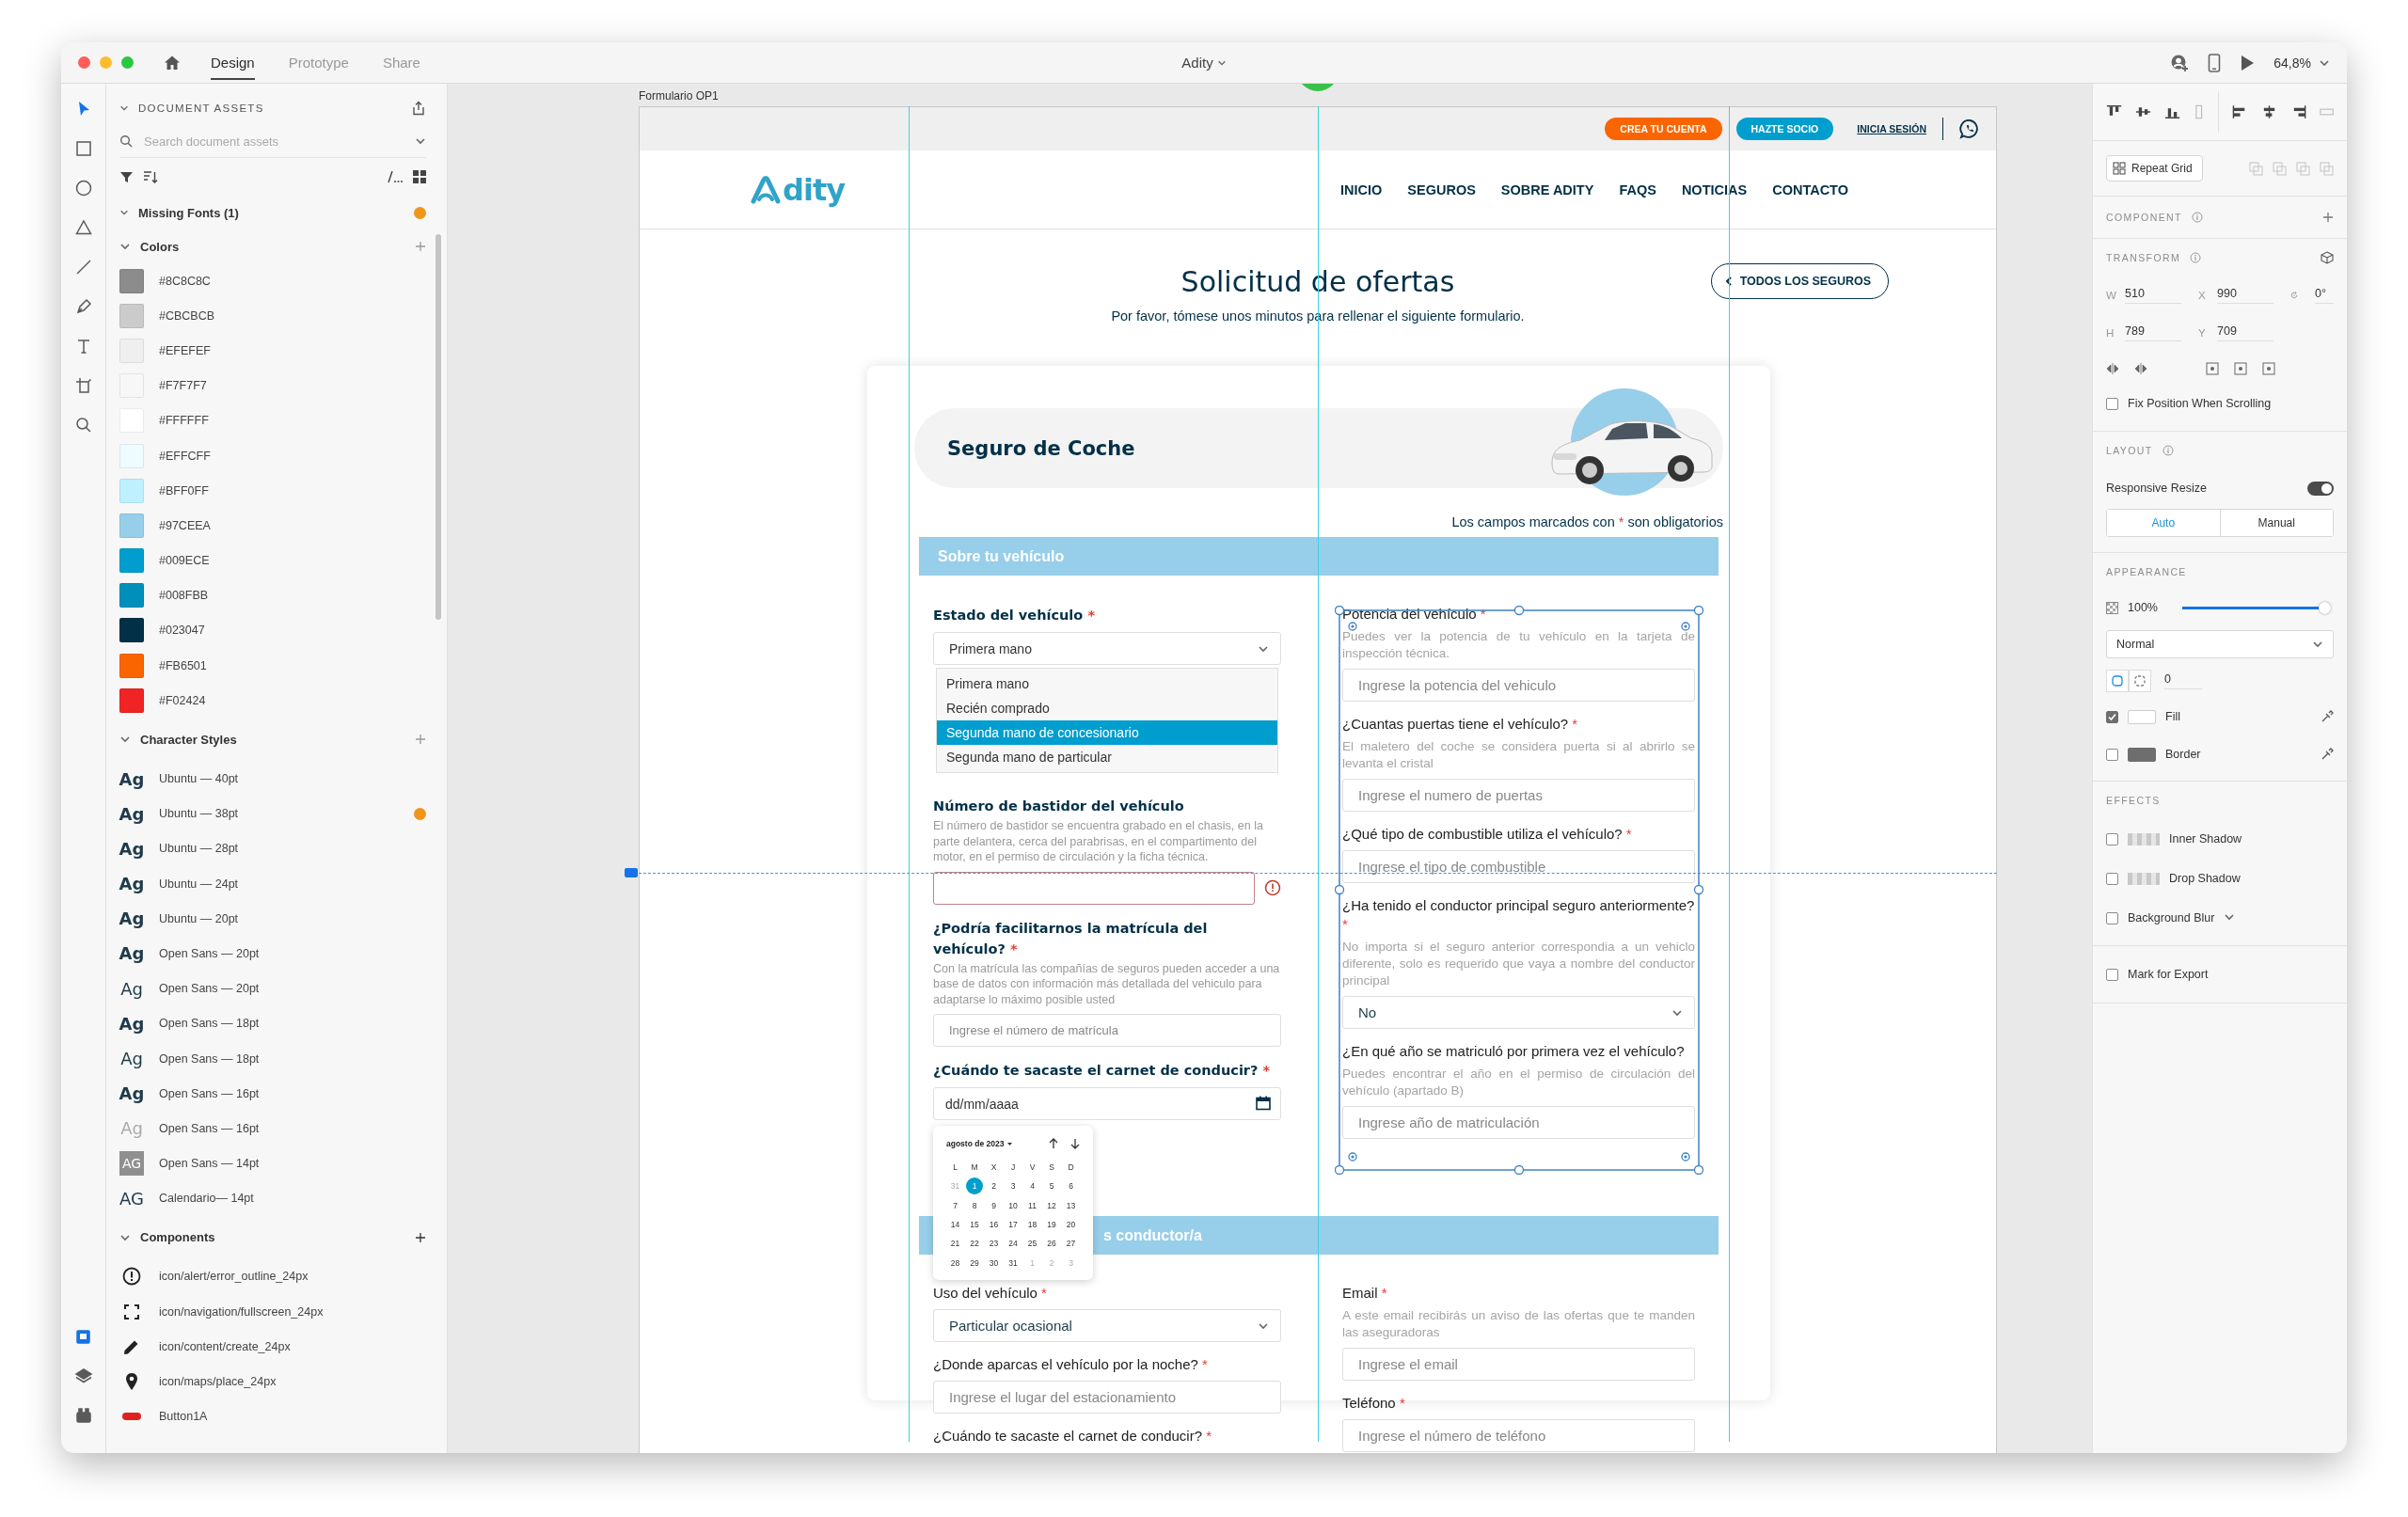  What do you see at coordinates (1107, 1325) in the screenshot?
I see `select-field: Particular ocasional` at bounding box center [1107, 1325].